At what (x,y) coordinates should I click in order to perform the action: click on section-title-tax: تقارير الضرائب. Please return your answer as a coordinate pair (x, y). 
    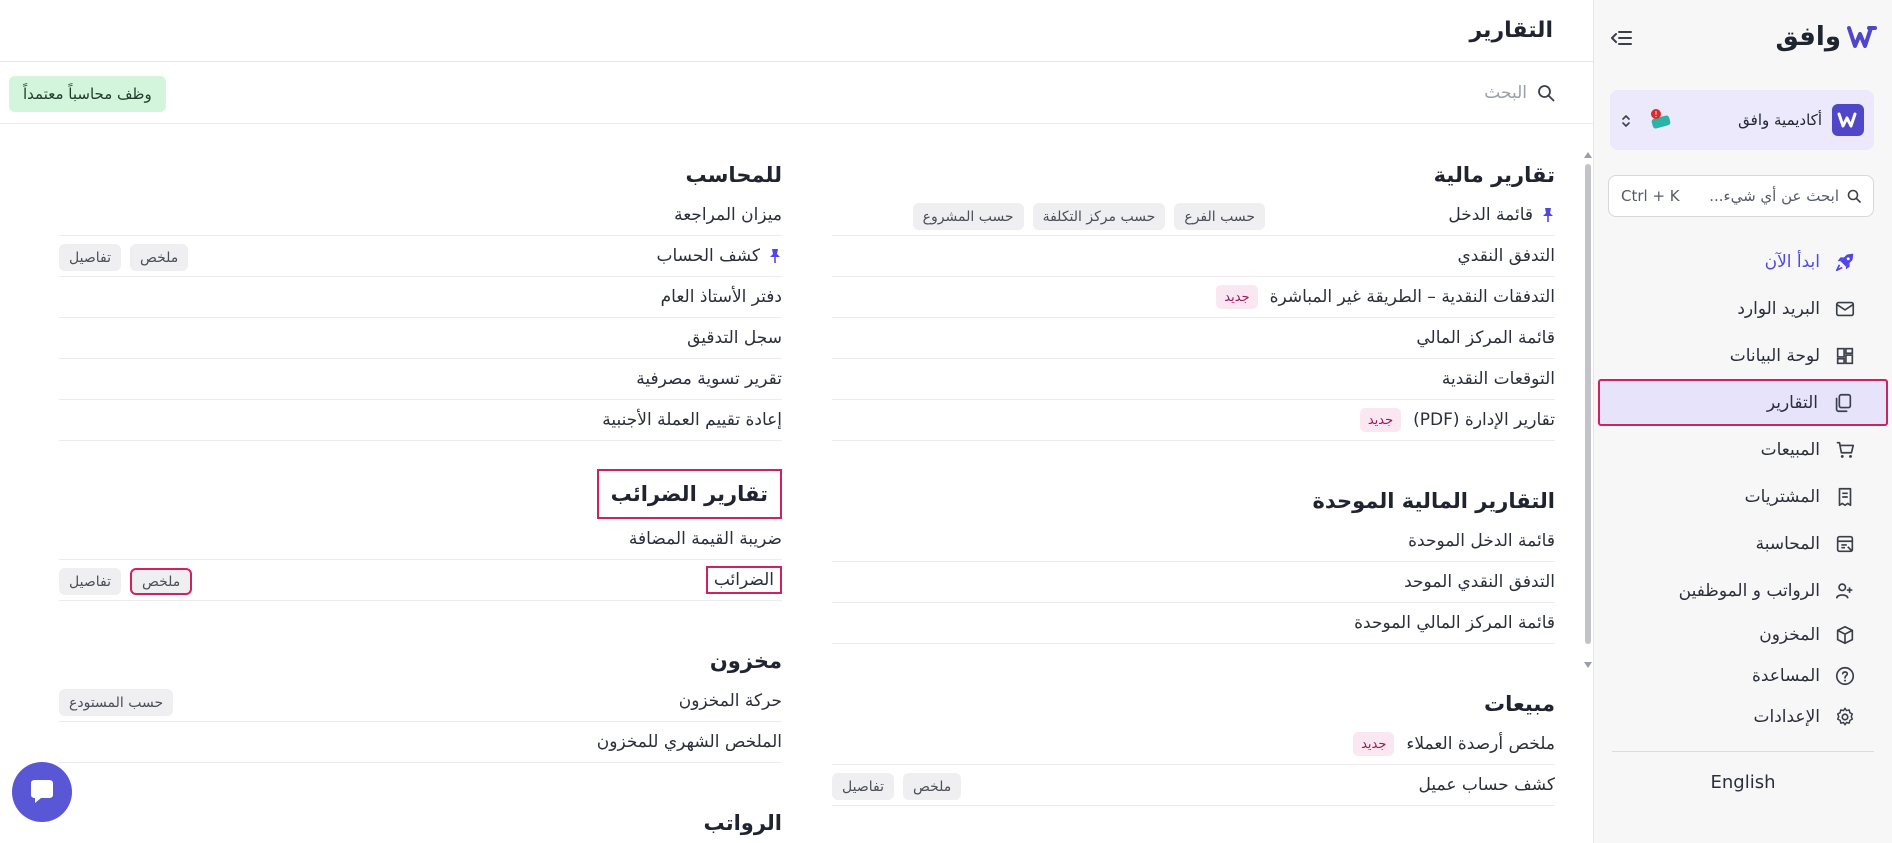
    Looking at the image, I should click on (689, 494).